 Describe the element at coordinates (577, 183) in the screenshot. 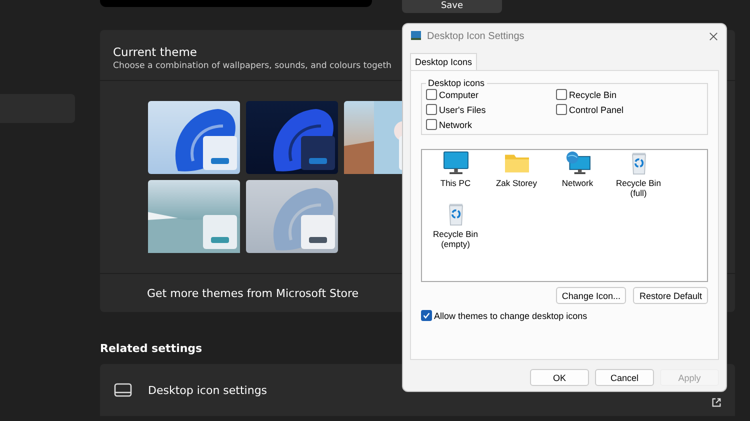

I see `icon-label: Network` at that location.